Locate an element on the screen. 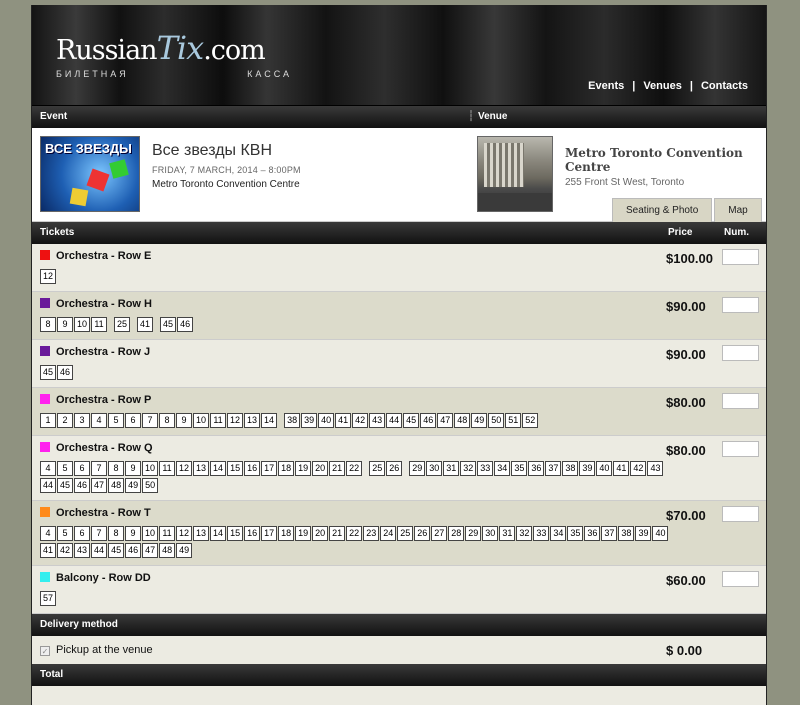  seat-button: 34 is located at coordinates (558, 533).